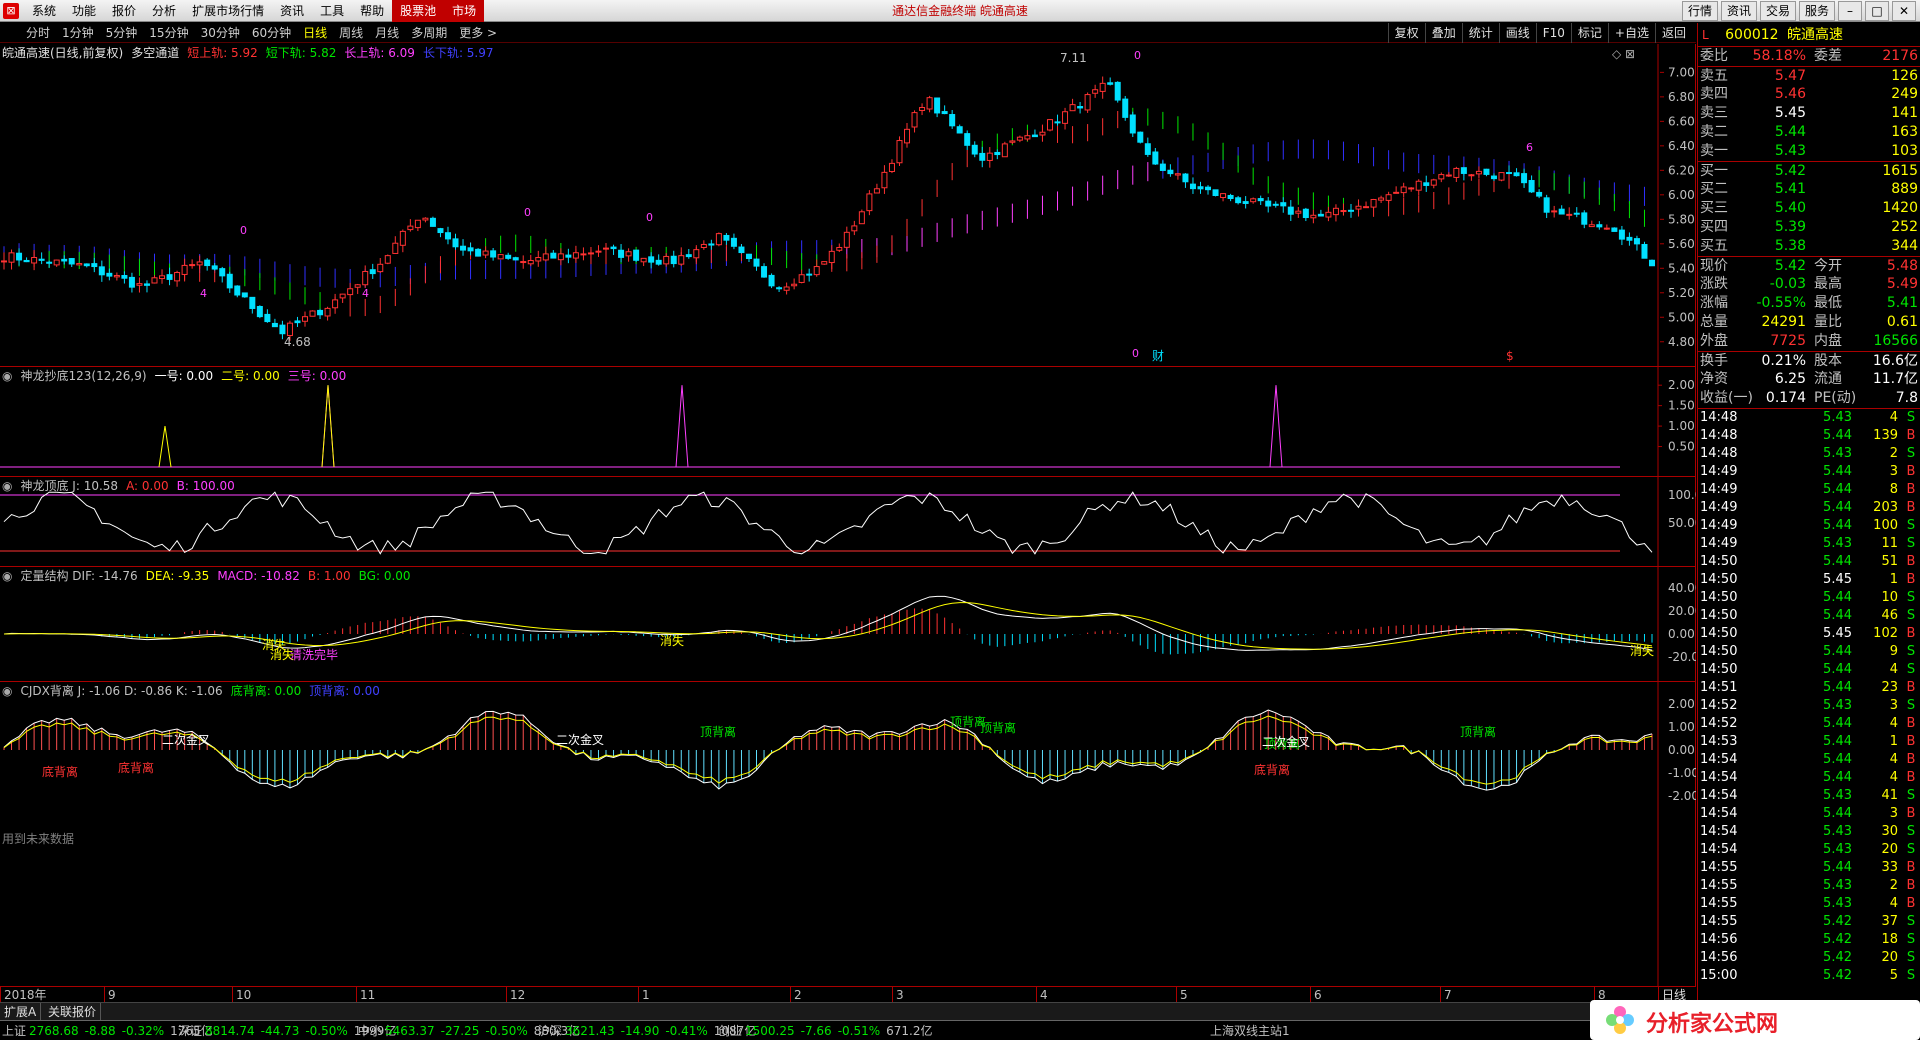 This screenshot has height=1040, width=1920. What do you see at coordinates (387, 33) in the screenshot?
I see `period-tab-8: 月线` at bounding box center [387, 33].